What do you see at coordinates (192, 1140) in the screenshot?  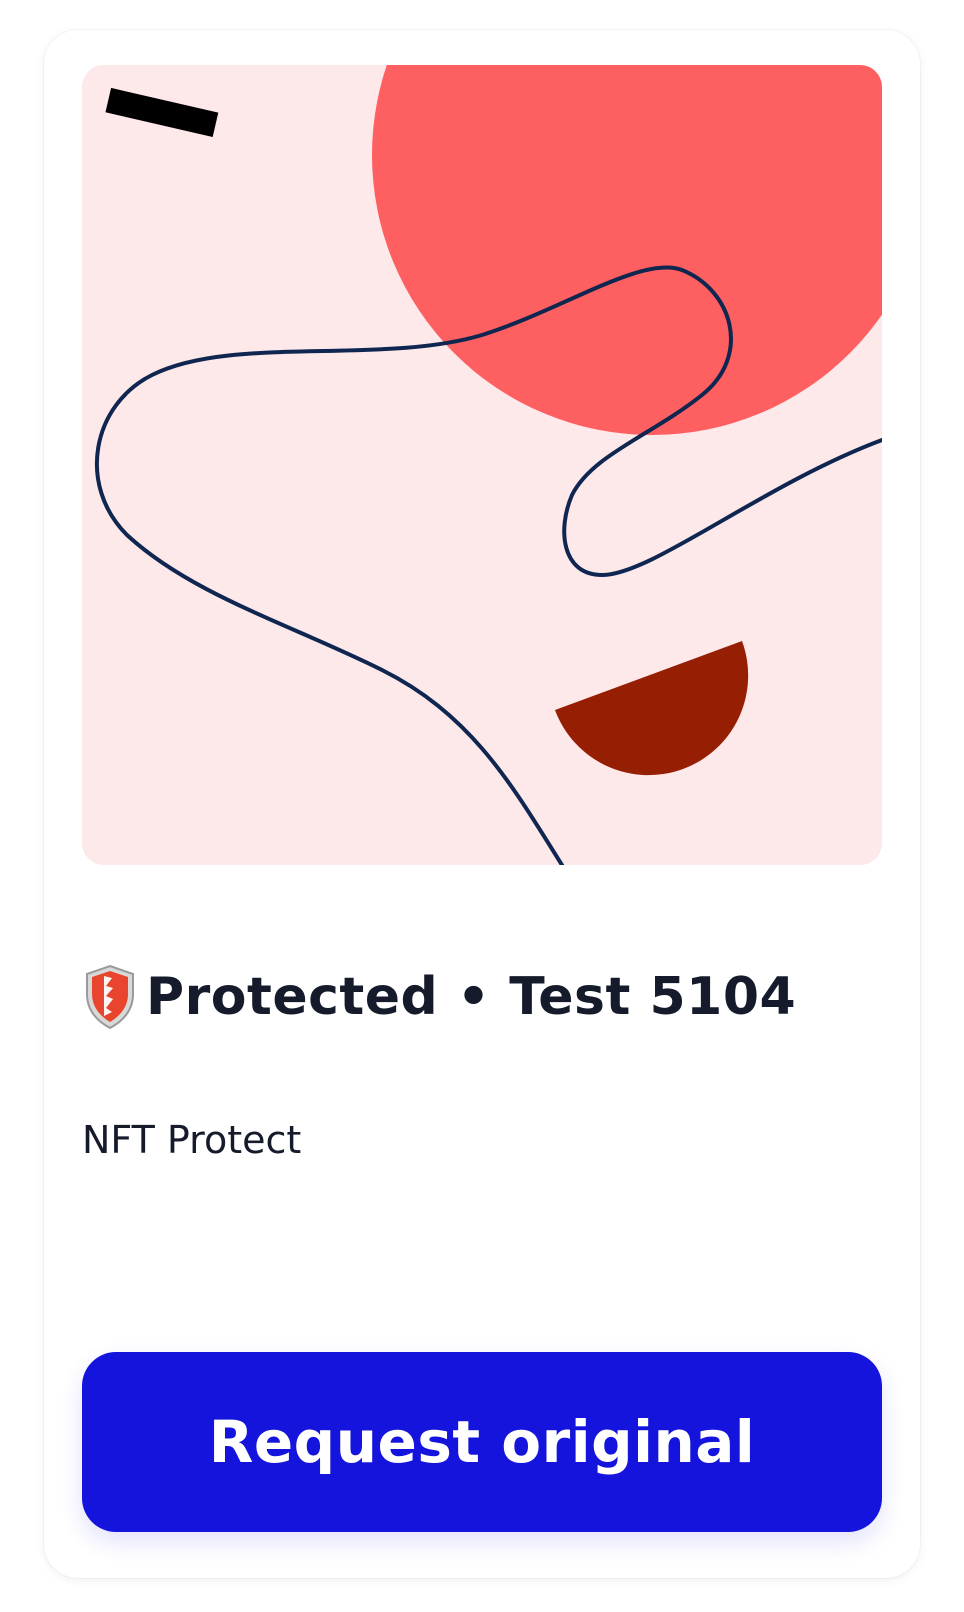 I see `collection-name: NFT Protect` at bounding box center [192, 1140].